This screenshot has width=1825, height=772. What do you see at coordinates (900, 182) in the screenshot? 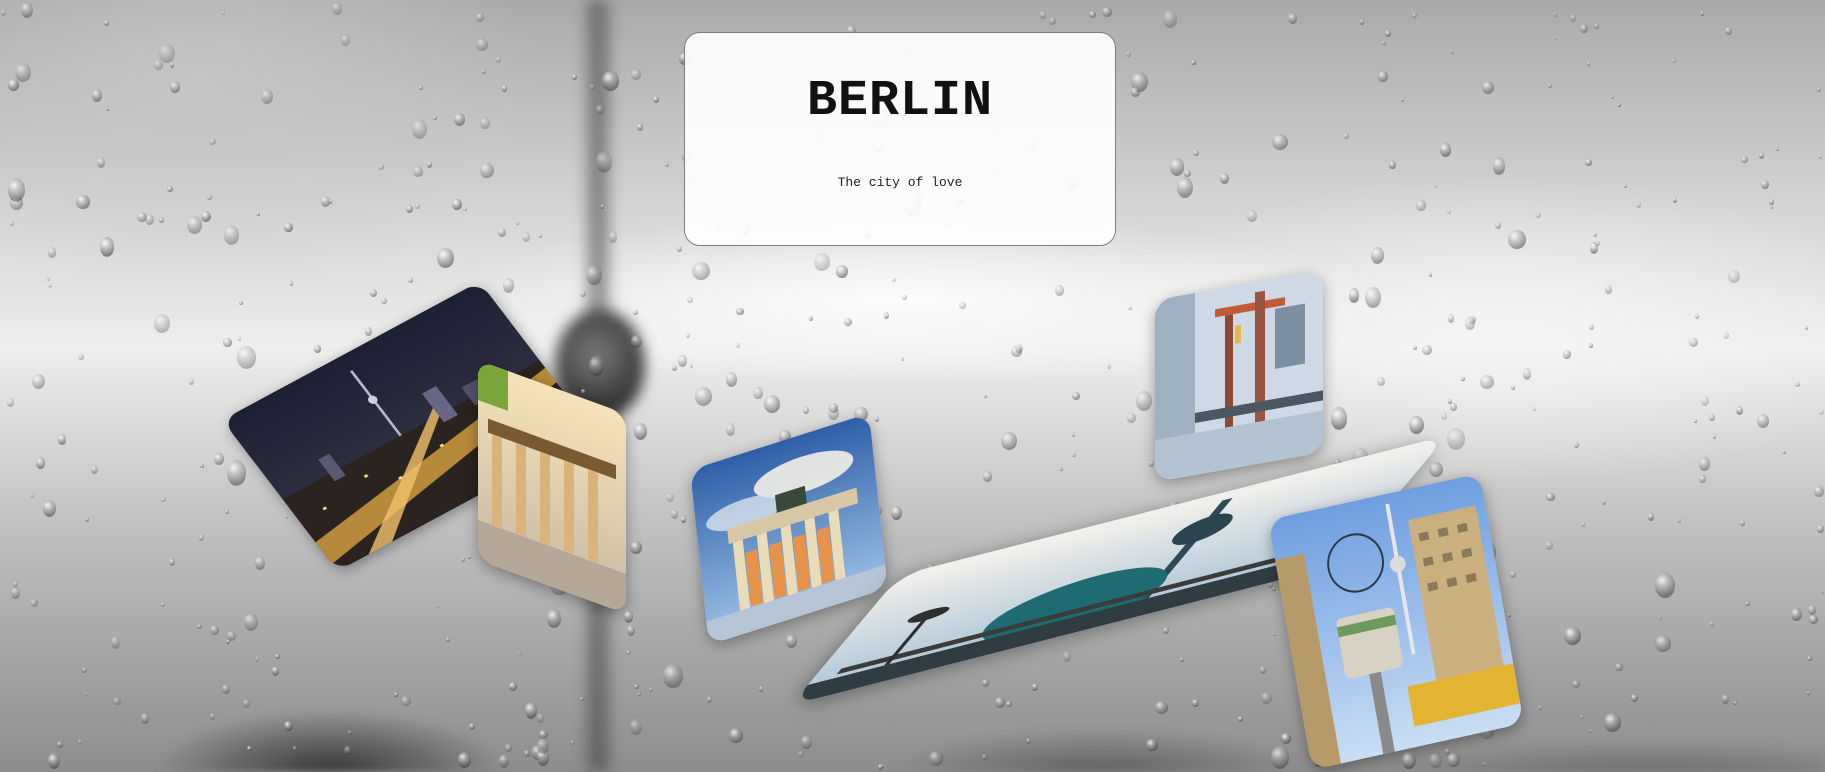
I see `page-subtitle: The city of love` at bounding box center [900, 182].